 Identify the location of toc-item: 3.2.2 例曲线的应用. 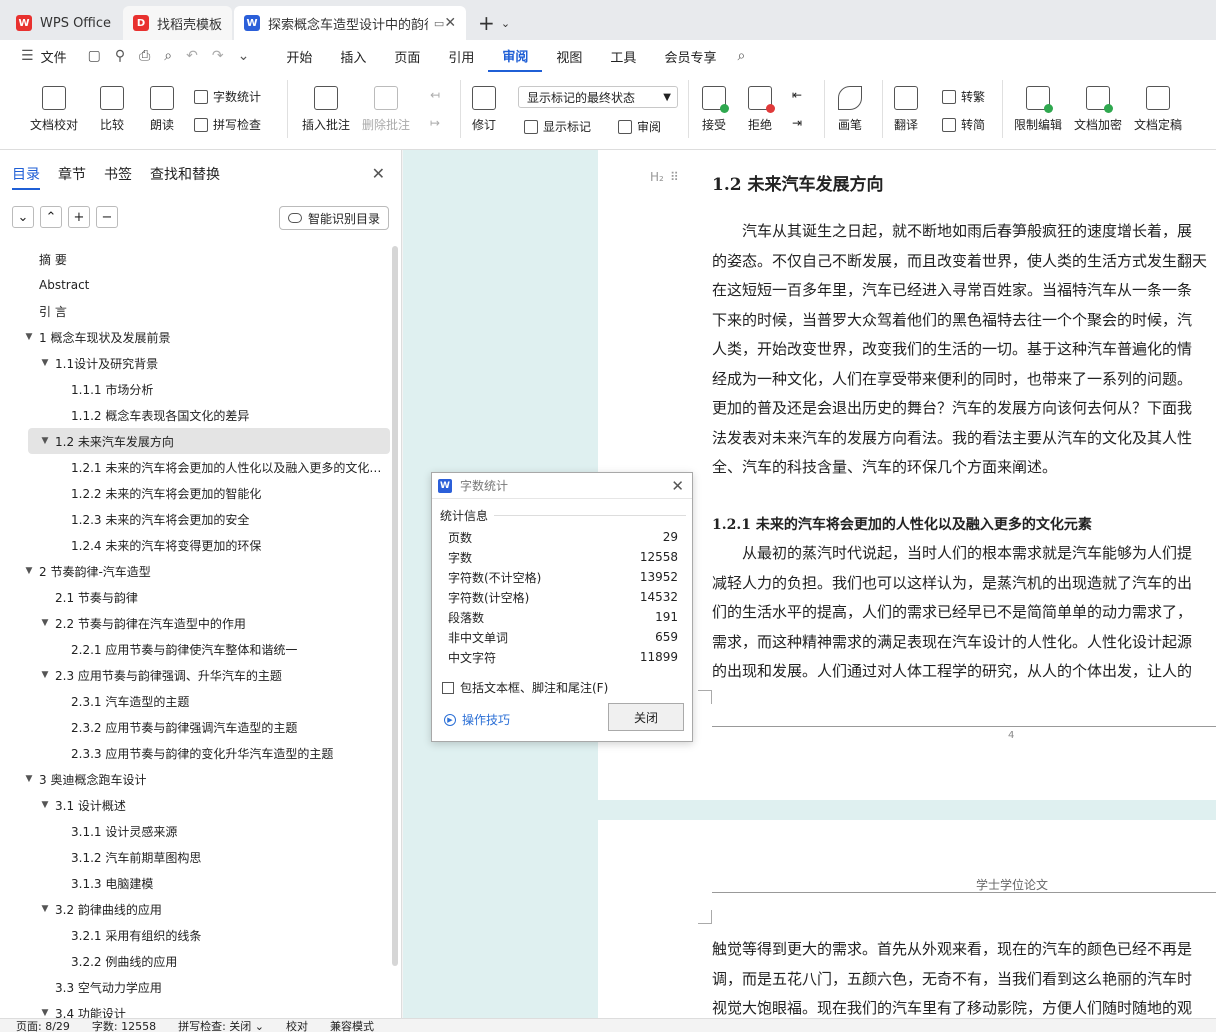
(196, 961).